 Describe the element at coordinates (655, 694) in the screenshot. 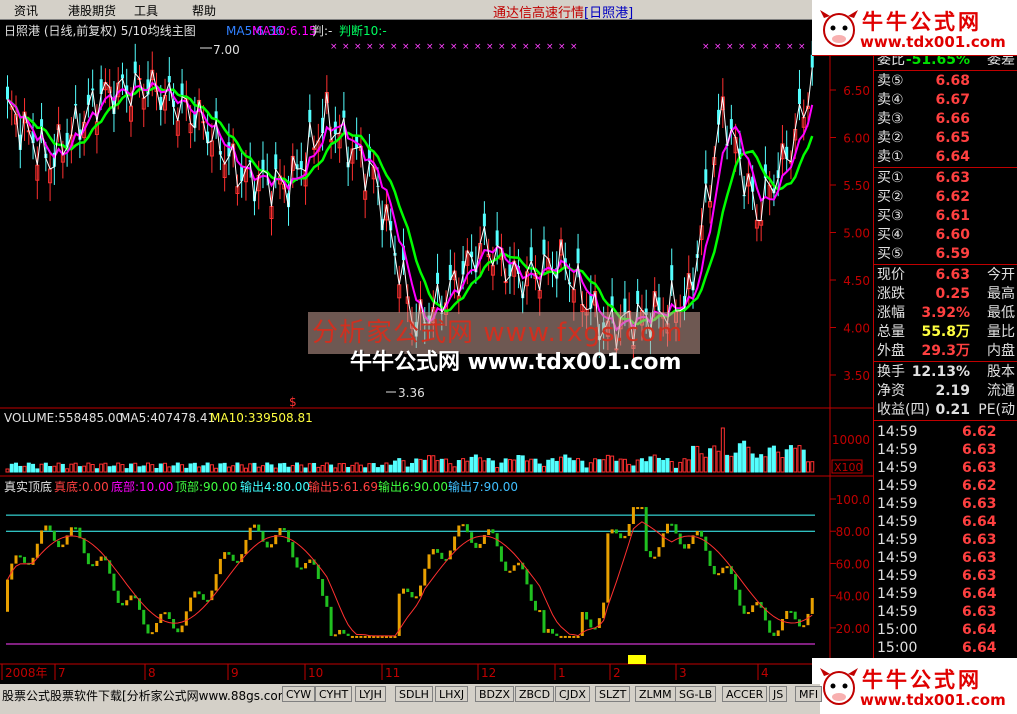

I see `indicator-tab: ZLMM` at that location.